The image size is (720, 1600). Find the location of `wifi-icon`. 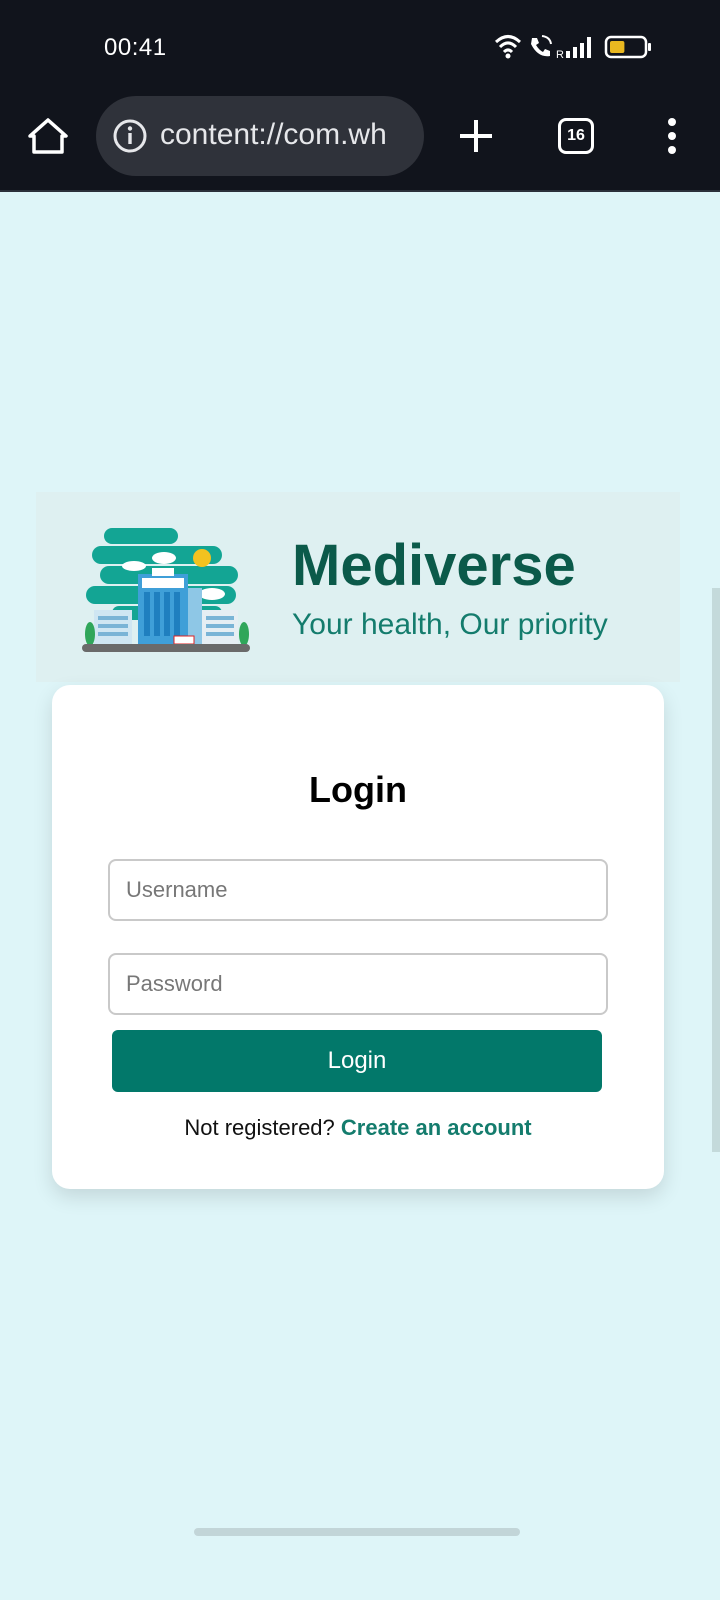

wifi-icon is located at coordinates (508, 44).